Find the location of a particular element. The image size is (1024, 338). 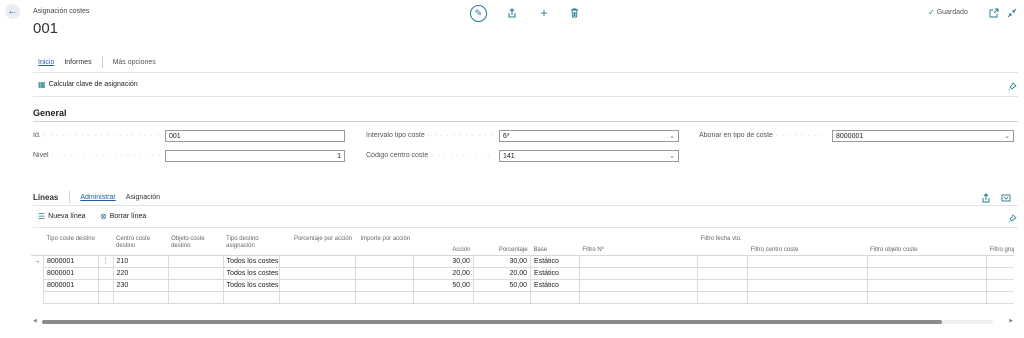

codigo-centro-coste-field: 141 ⌄ is located at coordinates (589, 156).